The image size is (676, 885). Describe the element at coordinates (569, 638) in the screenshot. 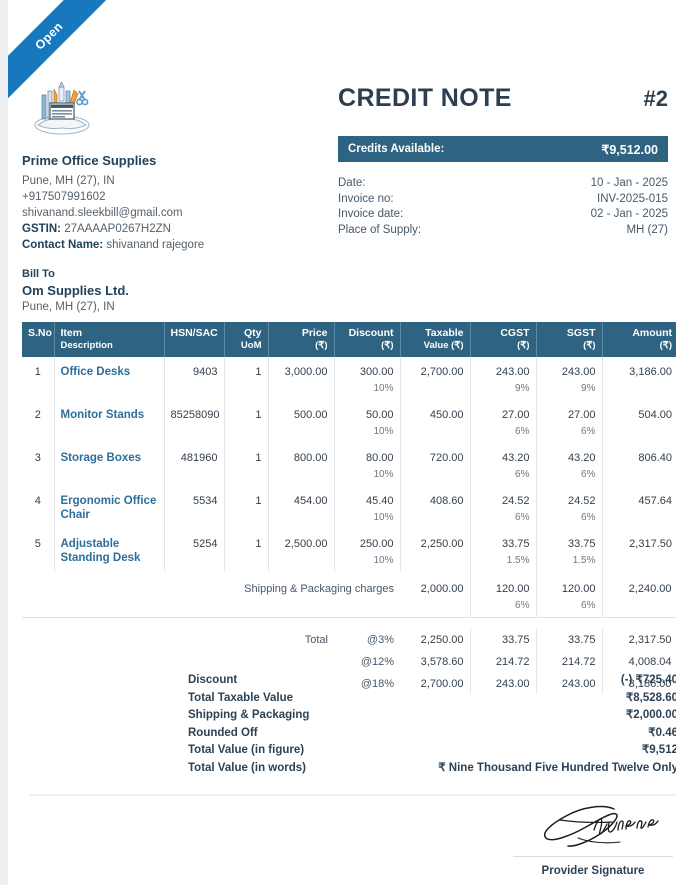

I see `totals-sgst: 33.75` at that location.